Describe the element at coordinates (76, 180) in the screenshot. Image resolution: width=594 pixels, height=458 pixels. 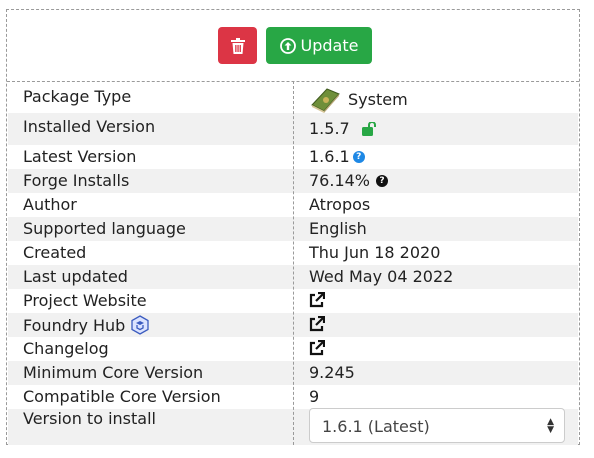
I see `forge-installs-label: Forge Installs` at that location.